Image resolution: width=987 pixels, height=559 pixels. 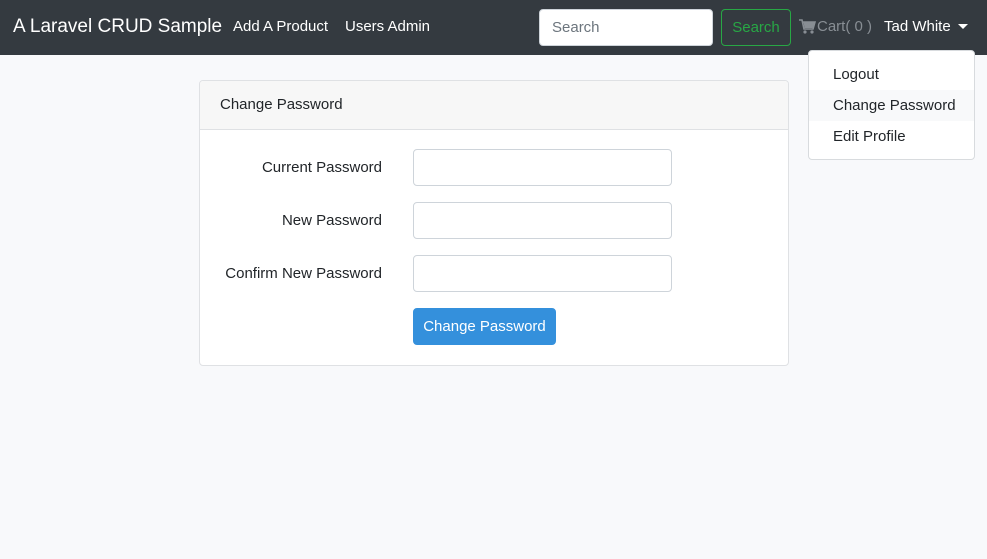 I want to click on cart-label: Cart( 0 ), so click(x=845, y=26).